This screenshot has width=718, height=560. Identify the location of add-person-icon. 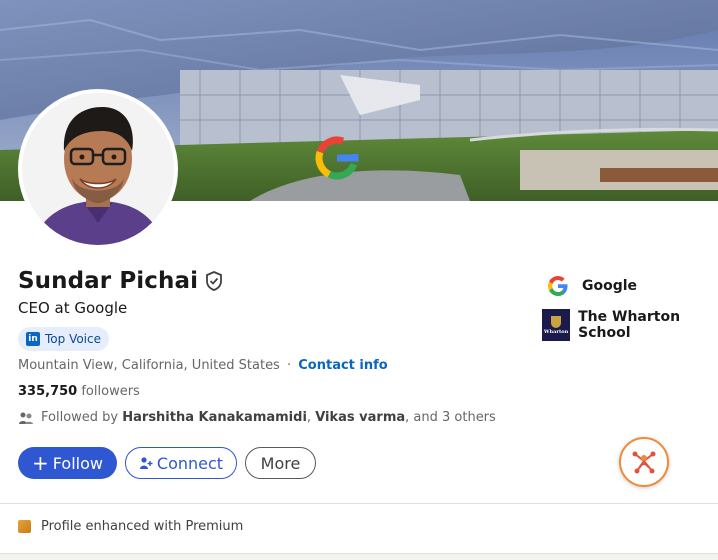
(146, 463).